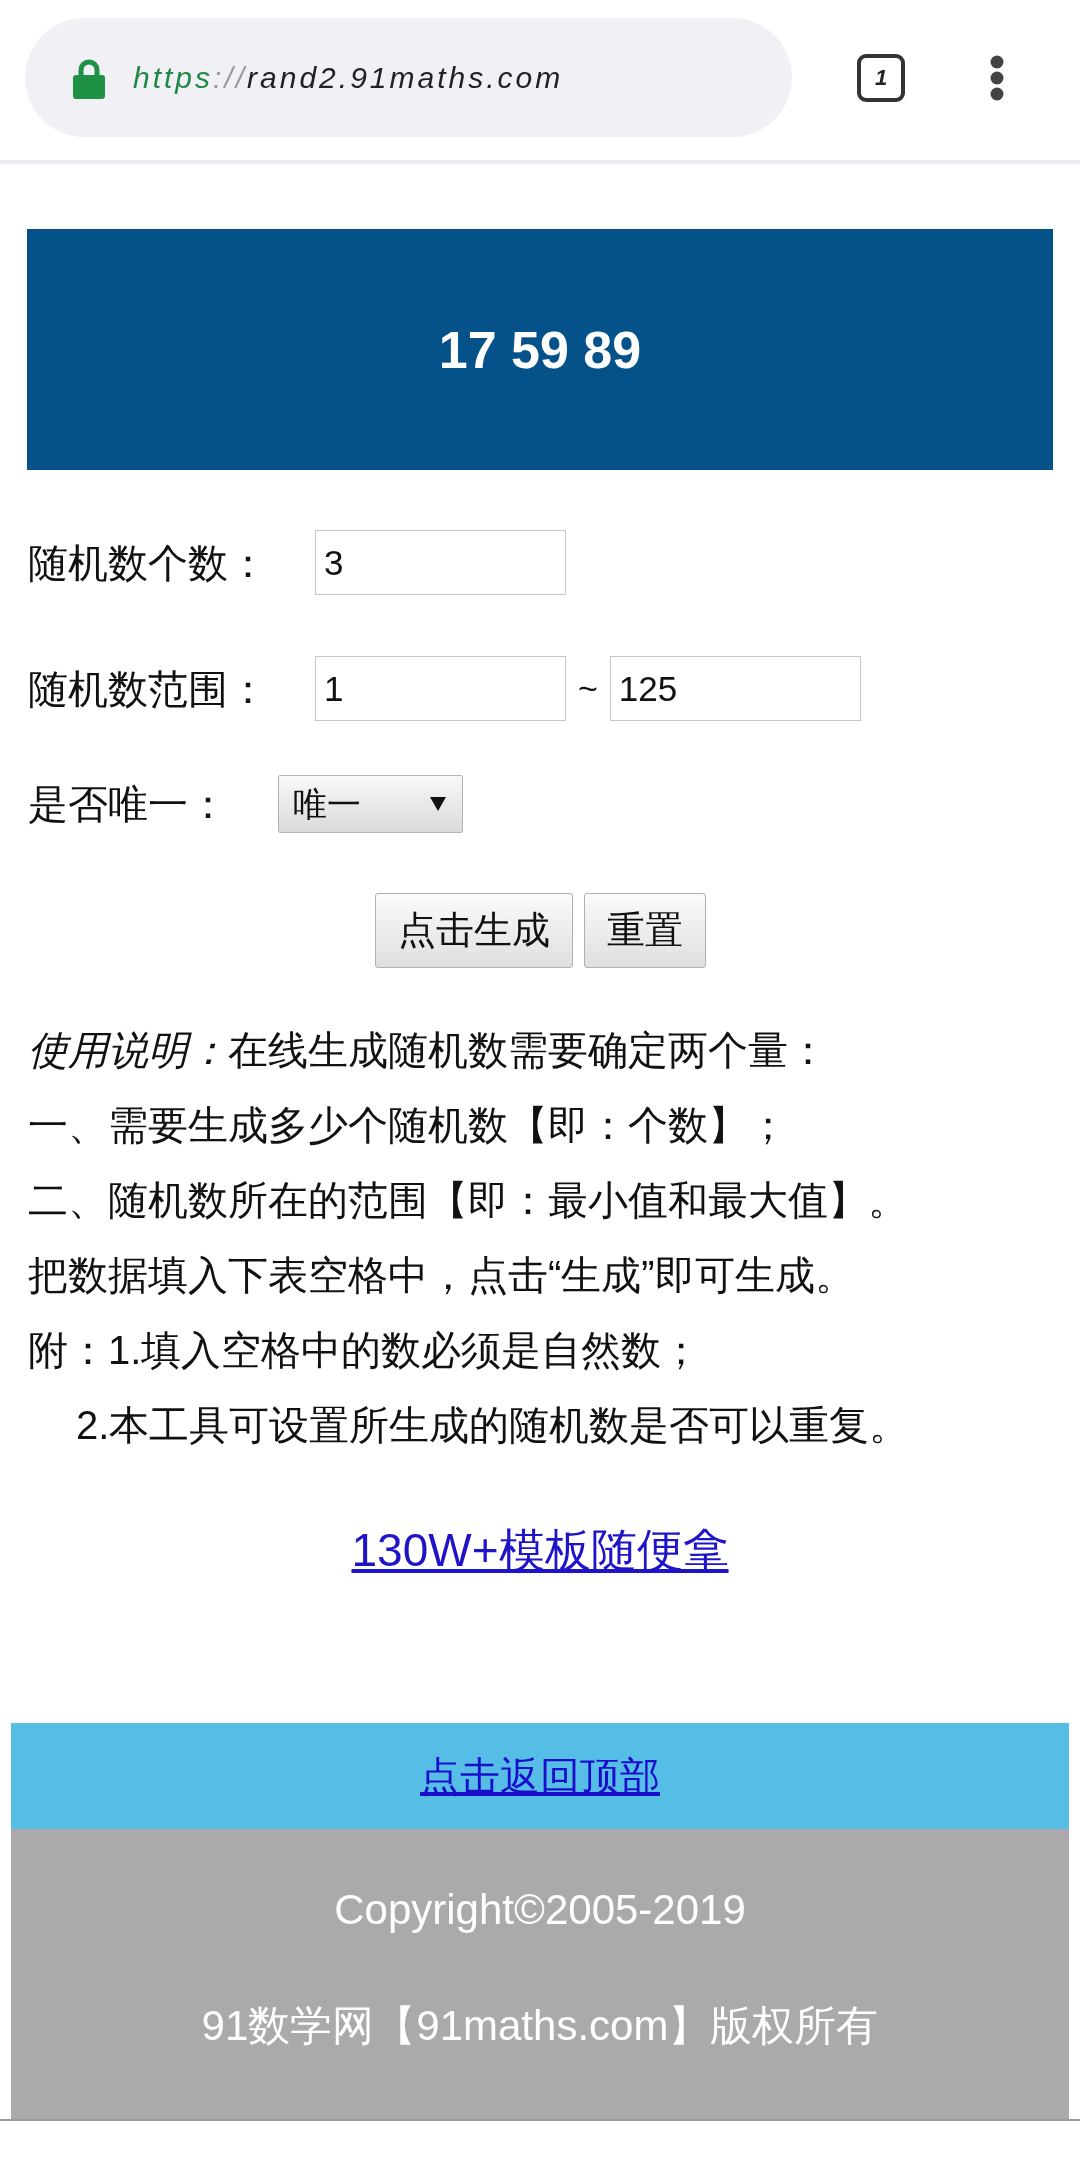 Image resolution: width=1080 pixels, height=2160 pixels. Describe the element at coordinates (540, 350) in the screenshot. I see `result-numbers: 17 59 89` at that location.